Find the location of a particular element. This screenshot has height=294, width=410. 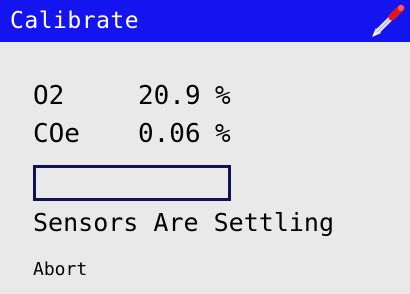

o2-label: O2 is located at coordinates (49, 96).